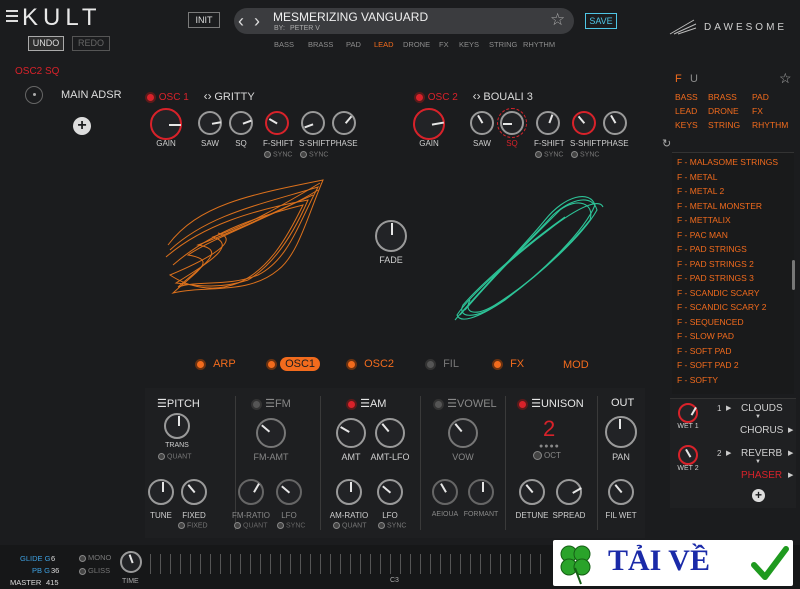  Describe the element at coordinates (615, 123) in the screenshot. I see `osc2-phase-knob` at that location.